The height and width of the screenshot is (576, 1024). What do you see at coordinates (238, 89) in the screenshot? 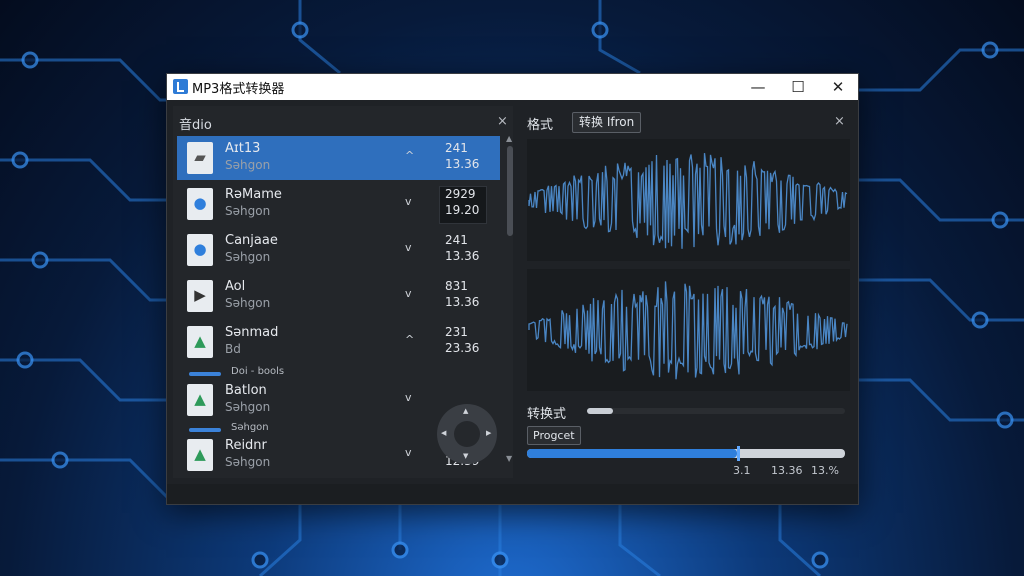
I see `window-title: MP3格式转换器` at bounding box center [238, 89].